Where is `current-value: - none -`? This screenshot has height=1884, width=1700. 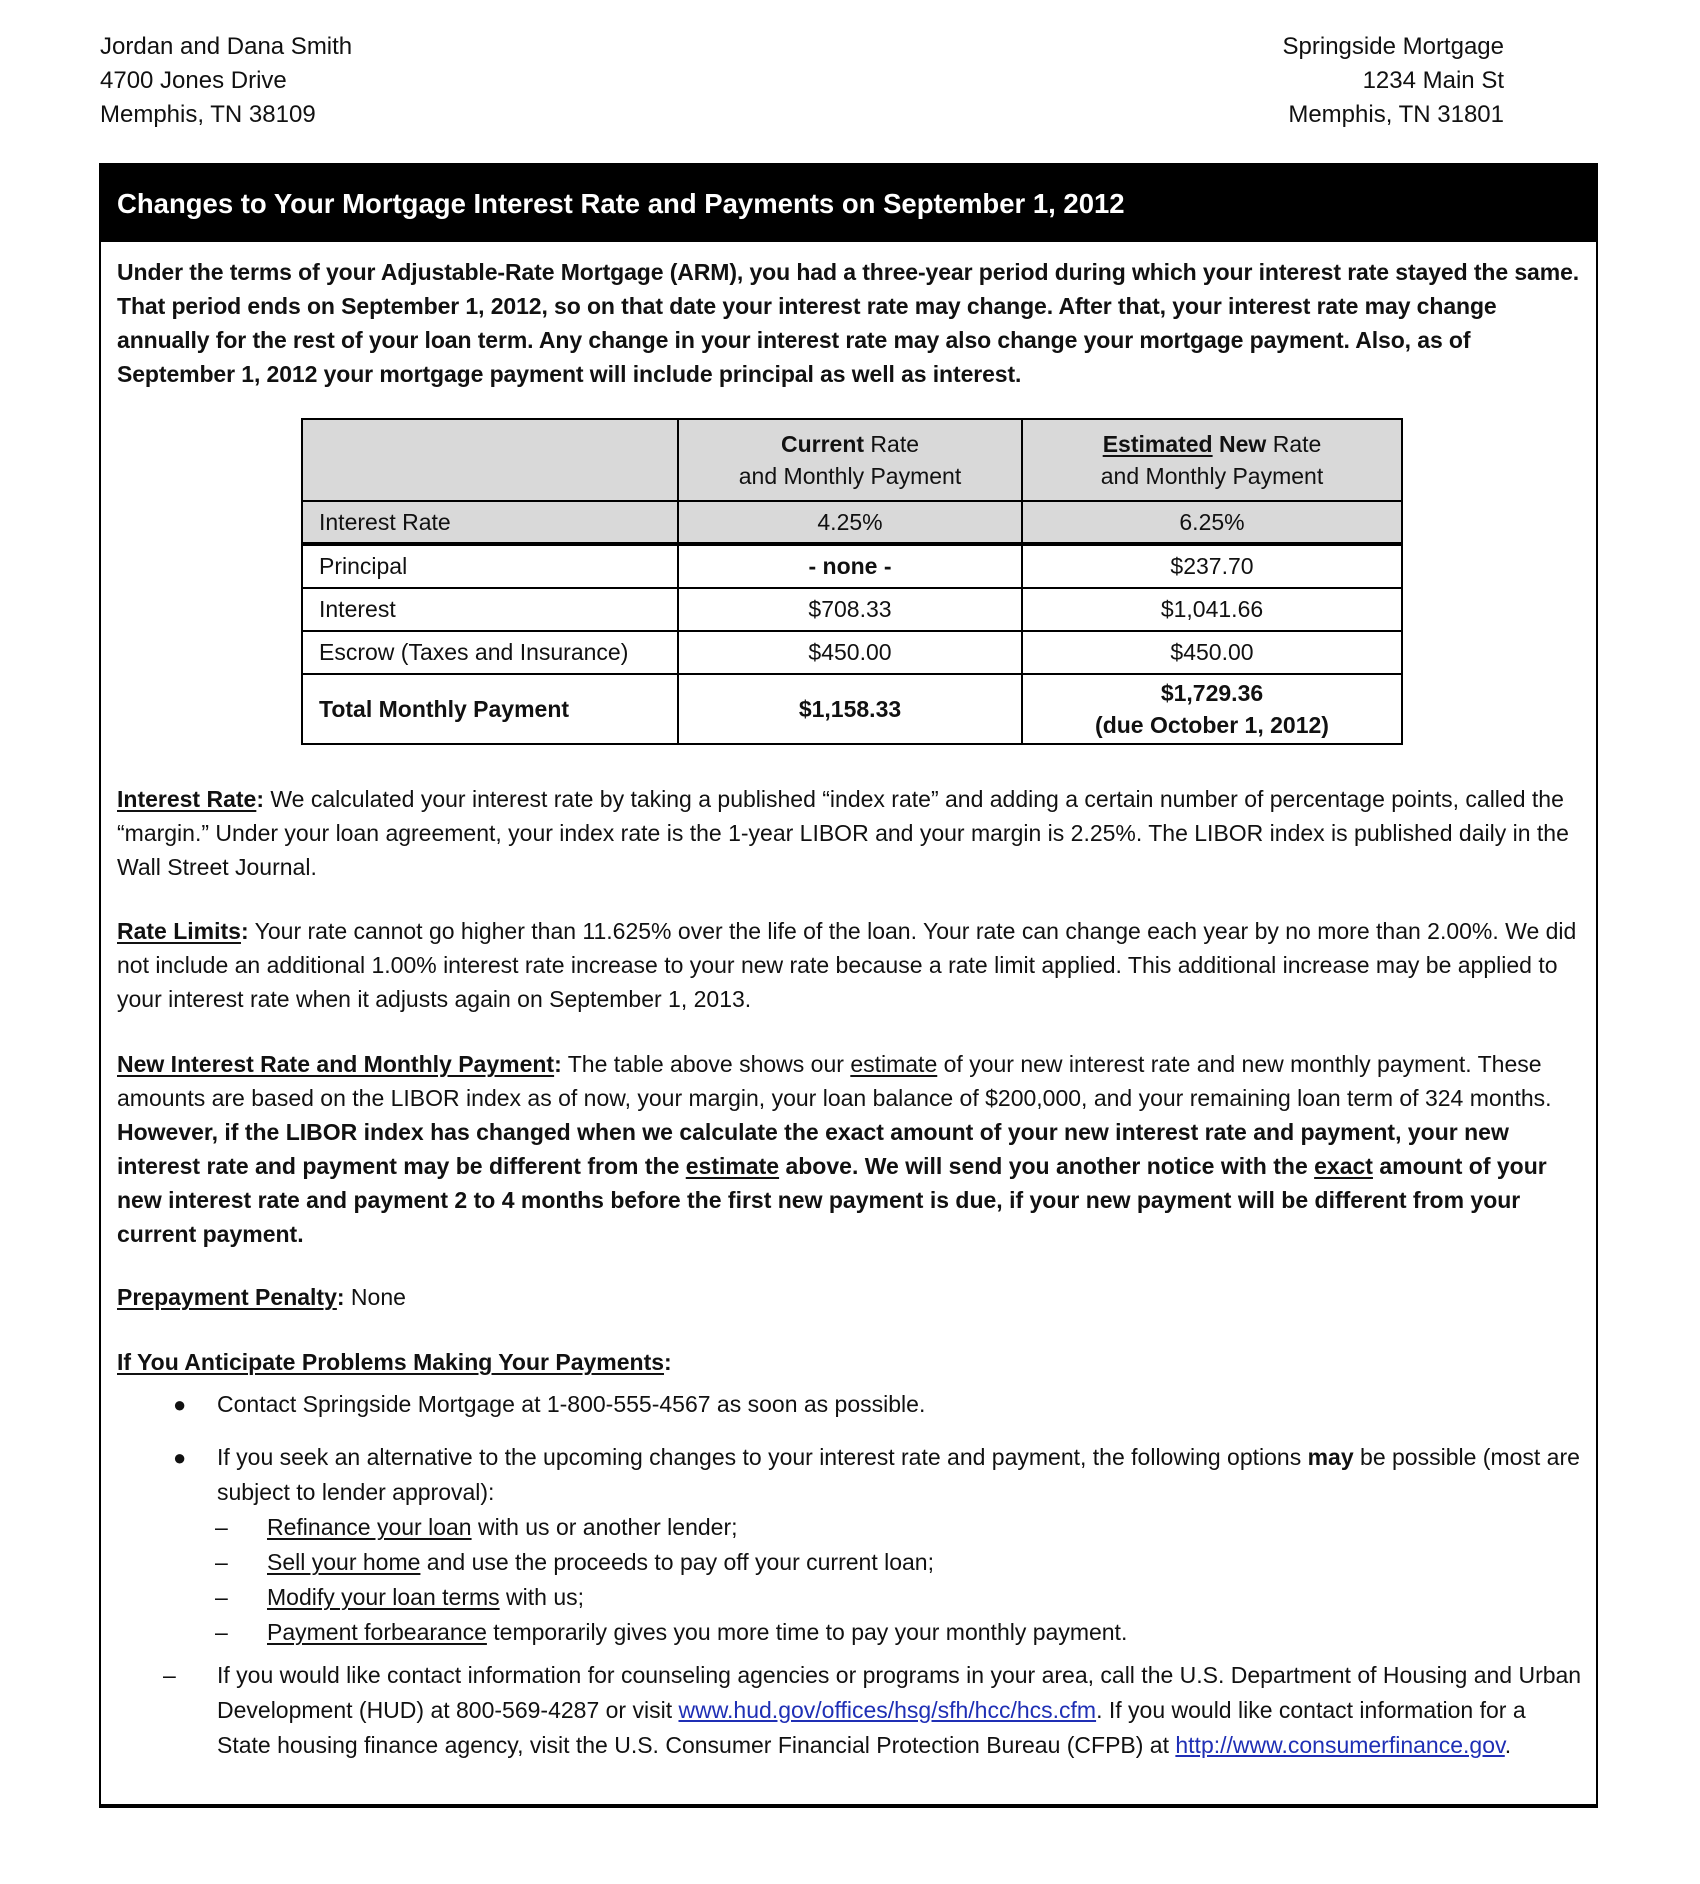
current-value: - none - is located at coordinates (850, 566).